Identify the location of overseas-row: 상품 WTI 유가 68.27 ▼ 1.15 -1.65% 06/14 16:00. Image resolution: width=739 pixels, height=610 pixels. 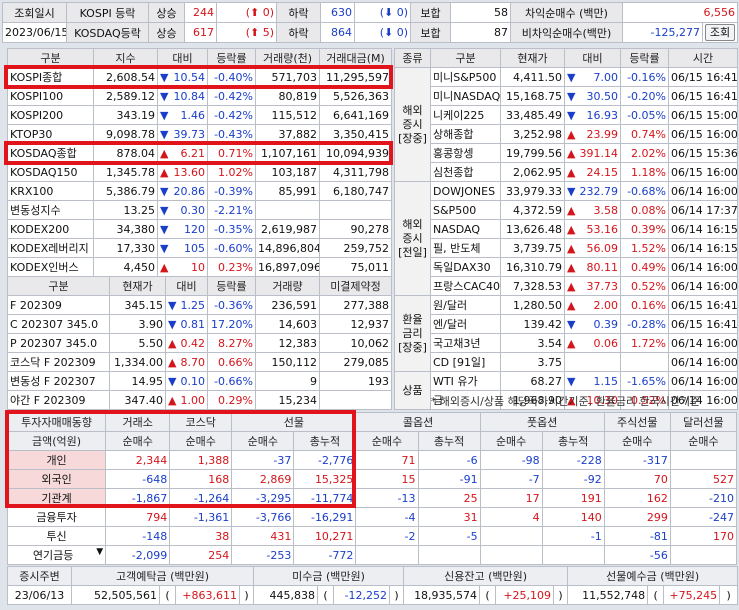
(566, 390).